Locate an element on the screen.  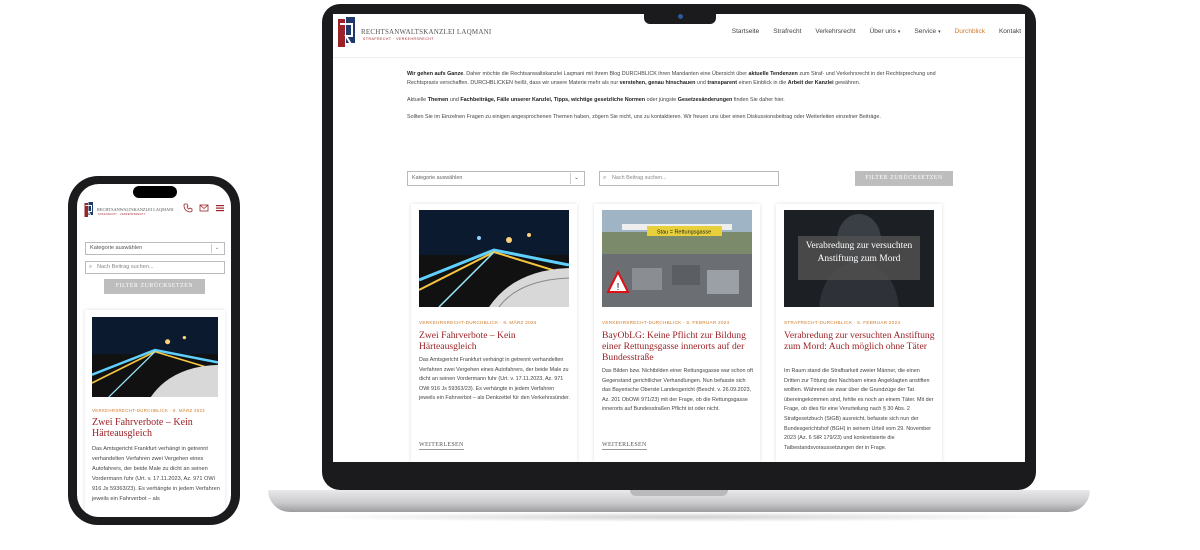
intro-text-run: Aktuelle is located at coordinates (417, 100).